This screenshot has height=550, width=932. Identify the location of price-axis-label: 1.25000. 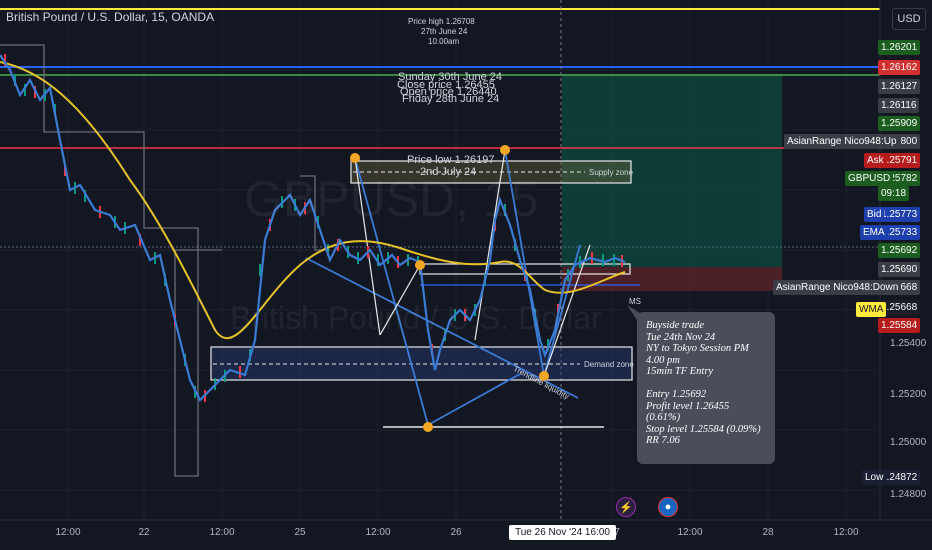
(908, 442).